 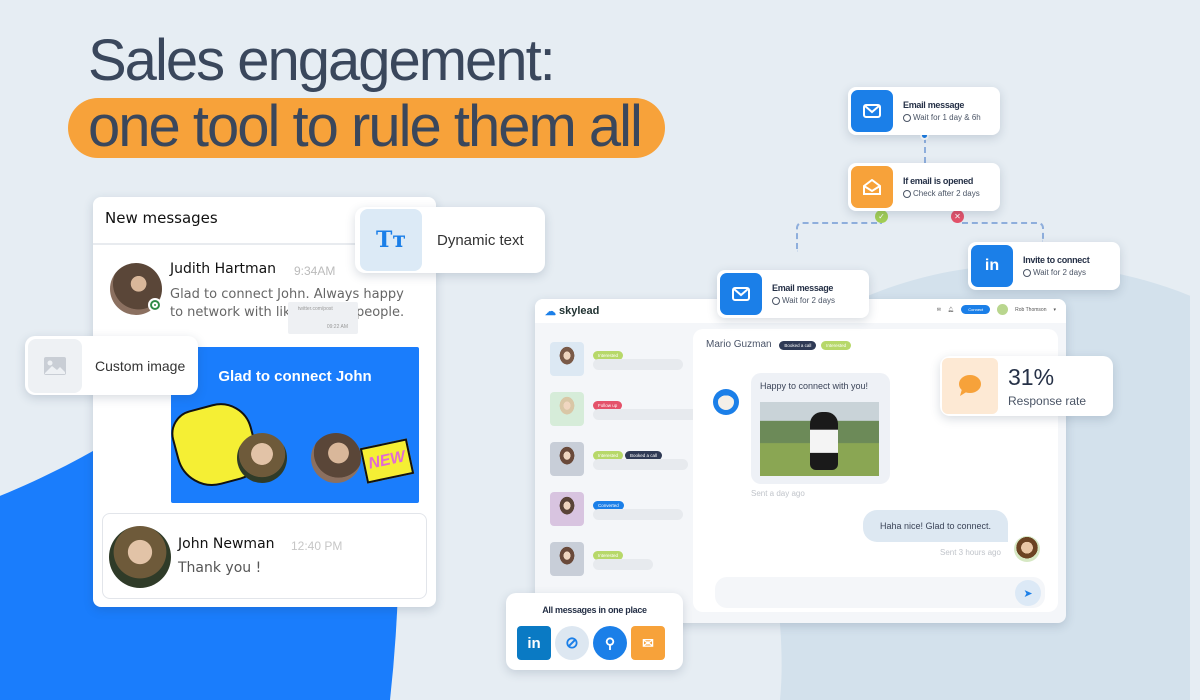 I want to click on chat-bubble-icon, so click(x=970, y=386).